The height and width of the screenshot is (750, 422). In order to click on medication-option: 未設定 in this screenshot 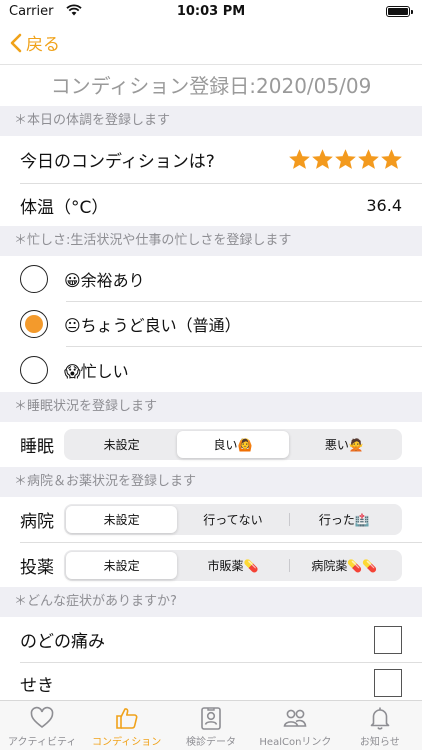, I will do `click(122, 565)`.